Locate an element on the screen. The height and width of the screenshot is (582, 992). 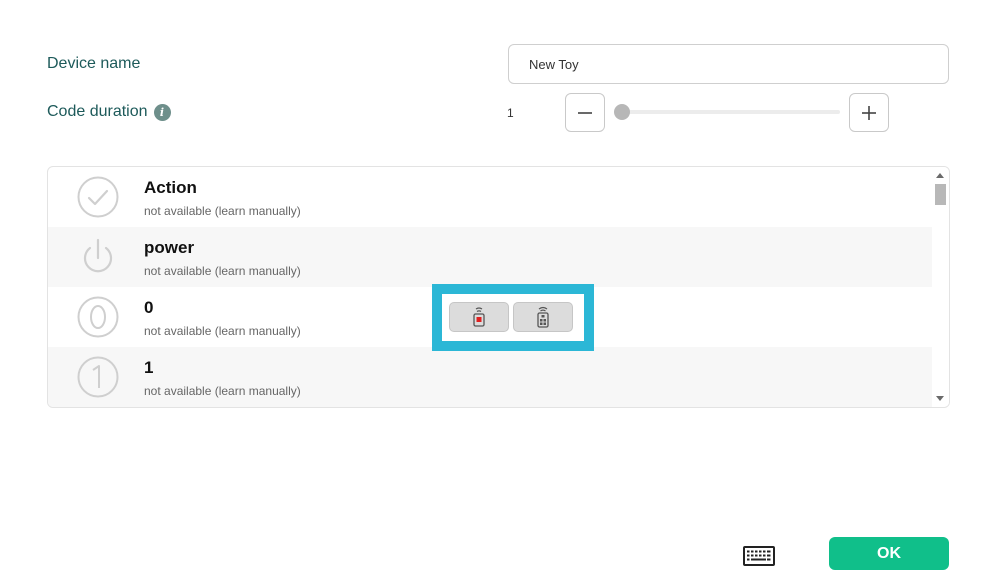
duration-slider-thumb is located at coordinates (622, 112).